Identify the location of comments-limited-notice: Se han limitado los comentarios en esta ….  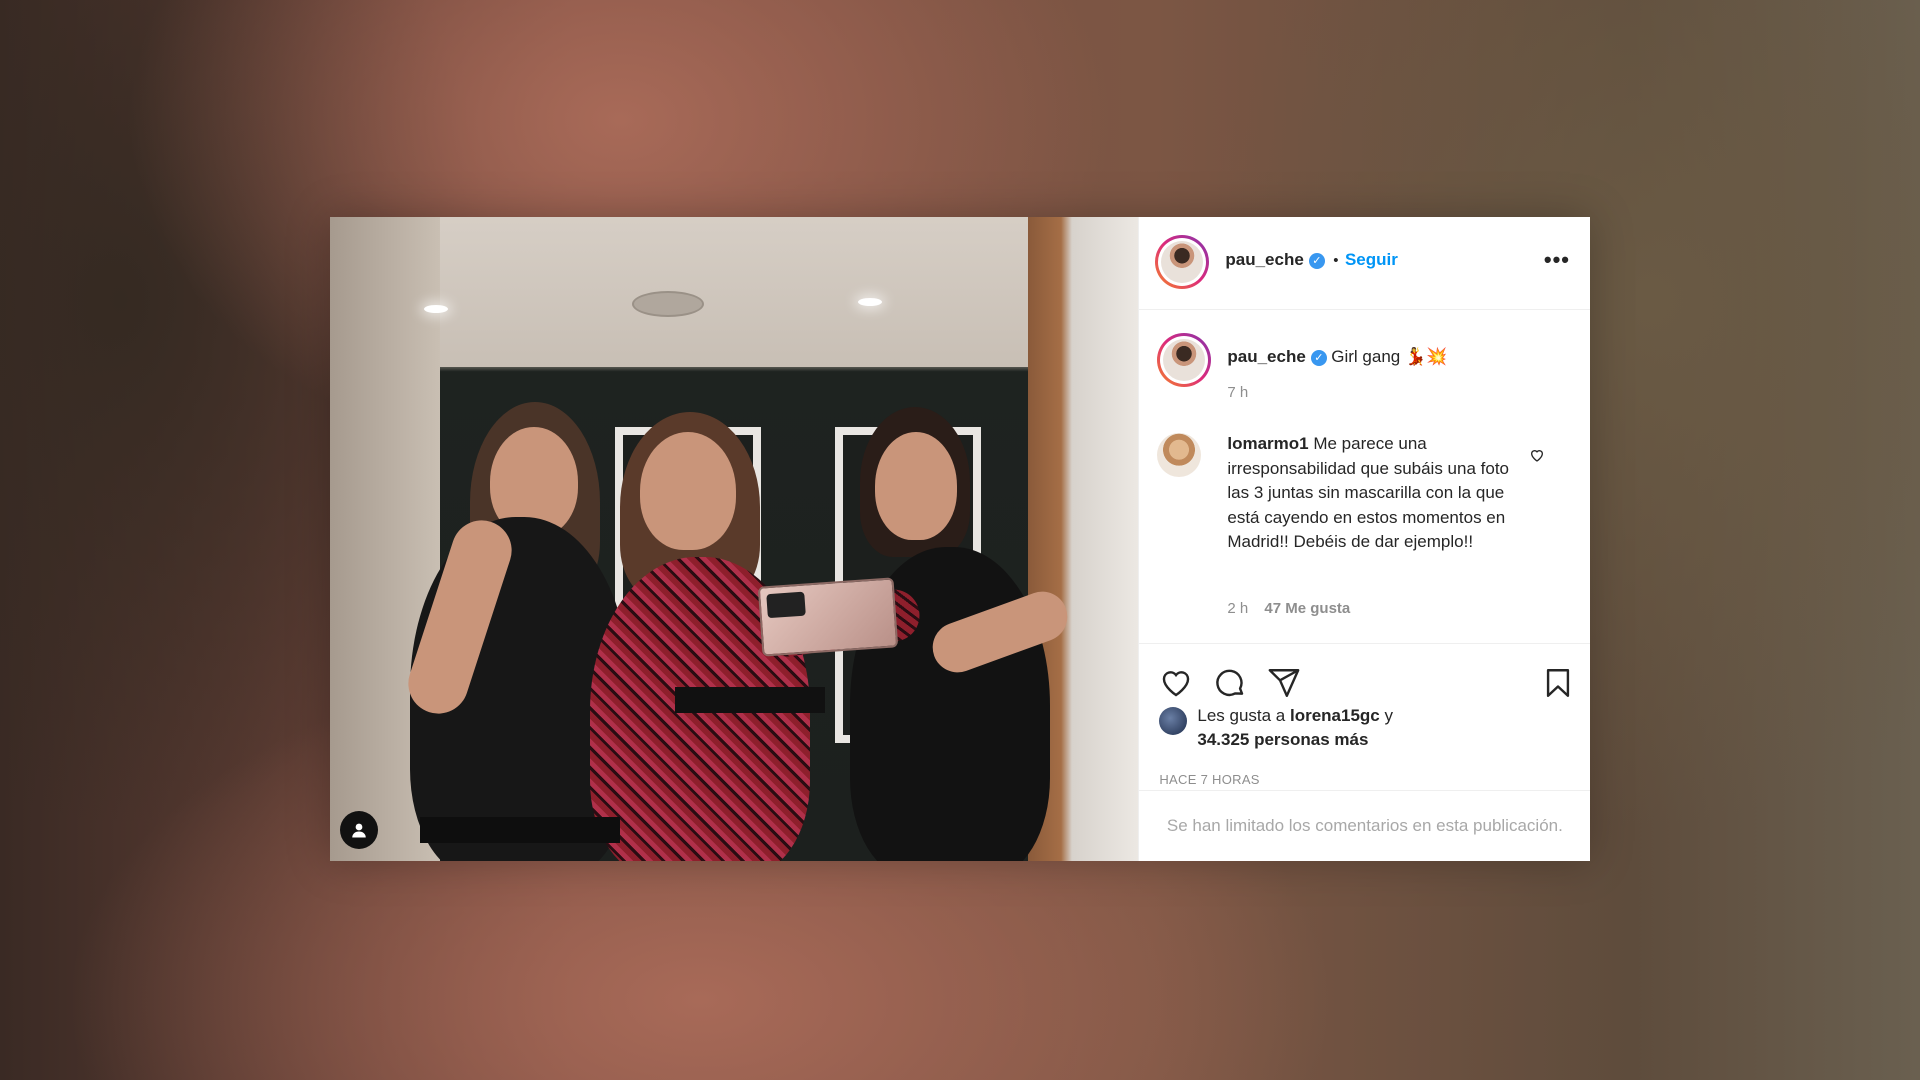
(1365, 825).